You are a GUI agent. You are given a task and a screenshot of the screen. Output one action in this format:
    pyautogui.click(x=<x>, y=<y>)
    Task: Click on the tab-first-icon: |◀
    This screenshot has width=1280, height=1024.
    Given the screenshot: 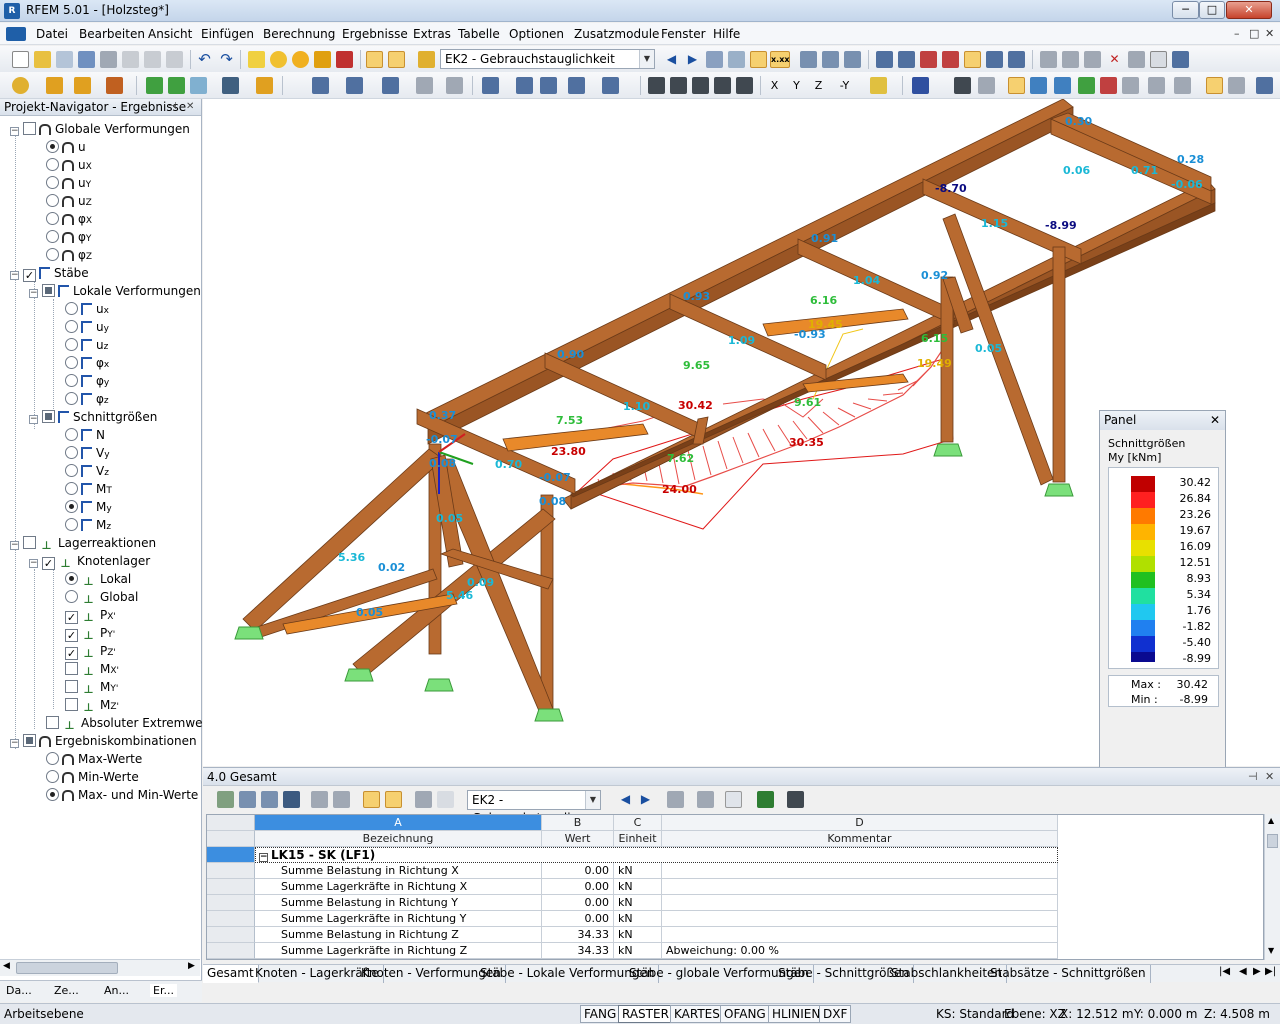 What is the action you would take?
    pyautogui.click(x=1224, y=971)
    